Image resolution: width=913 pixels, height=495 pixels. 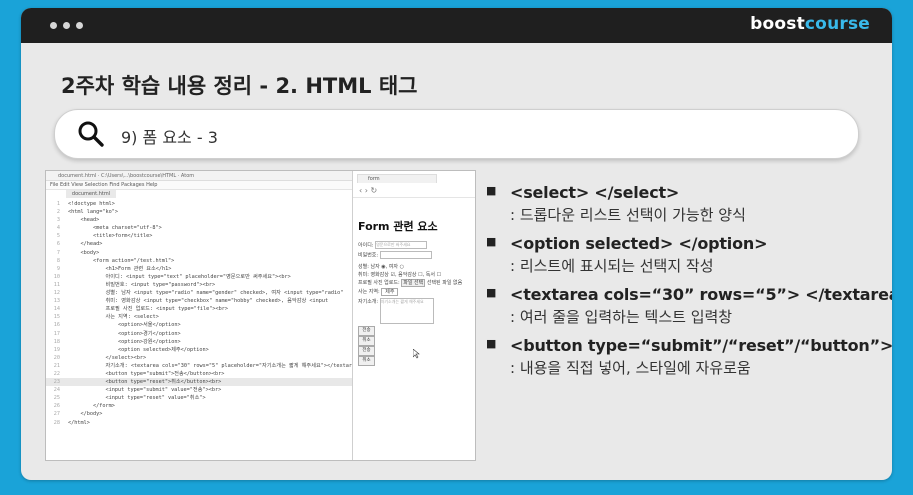 I want to click on code-line: 24 <input type="submit" value="전송"><br>, so click(x=199, y=390).